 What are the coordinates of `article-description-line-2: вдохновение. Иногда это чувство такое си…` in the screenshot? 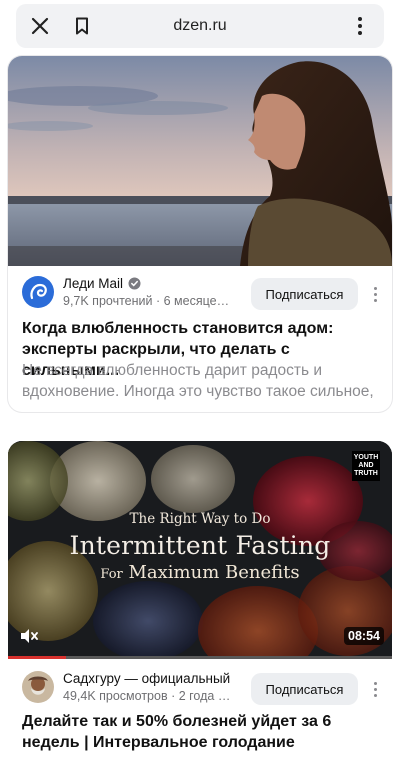 It's located at (198, 391).